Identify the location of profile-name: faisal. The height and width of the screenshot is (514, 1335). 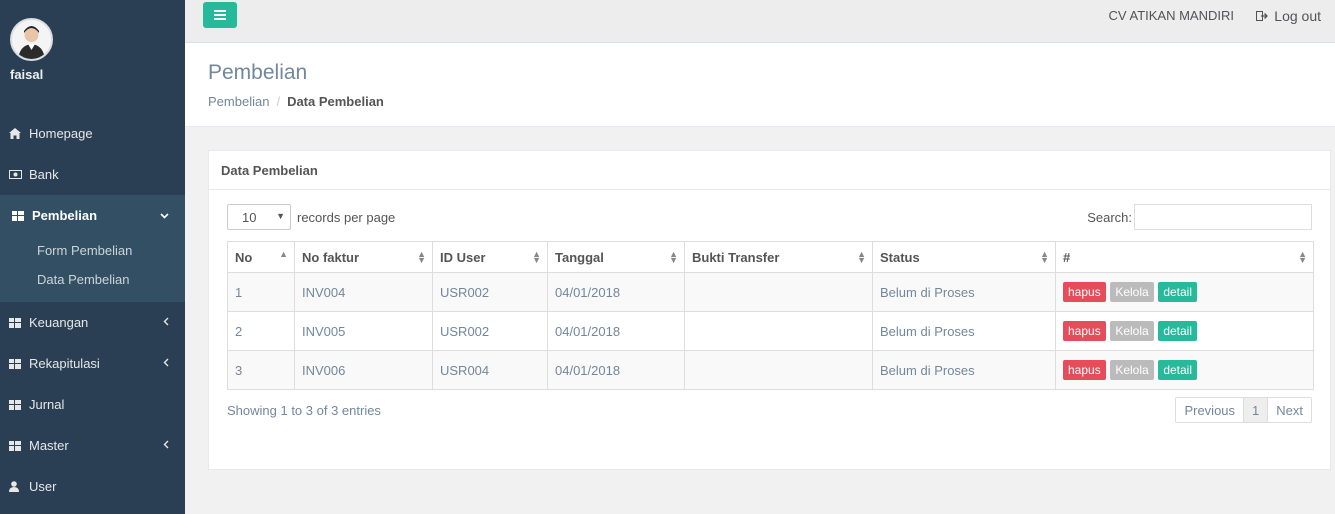
(27, 74).